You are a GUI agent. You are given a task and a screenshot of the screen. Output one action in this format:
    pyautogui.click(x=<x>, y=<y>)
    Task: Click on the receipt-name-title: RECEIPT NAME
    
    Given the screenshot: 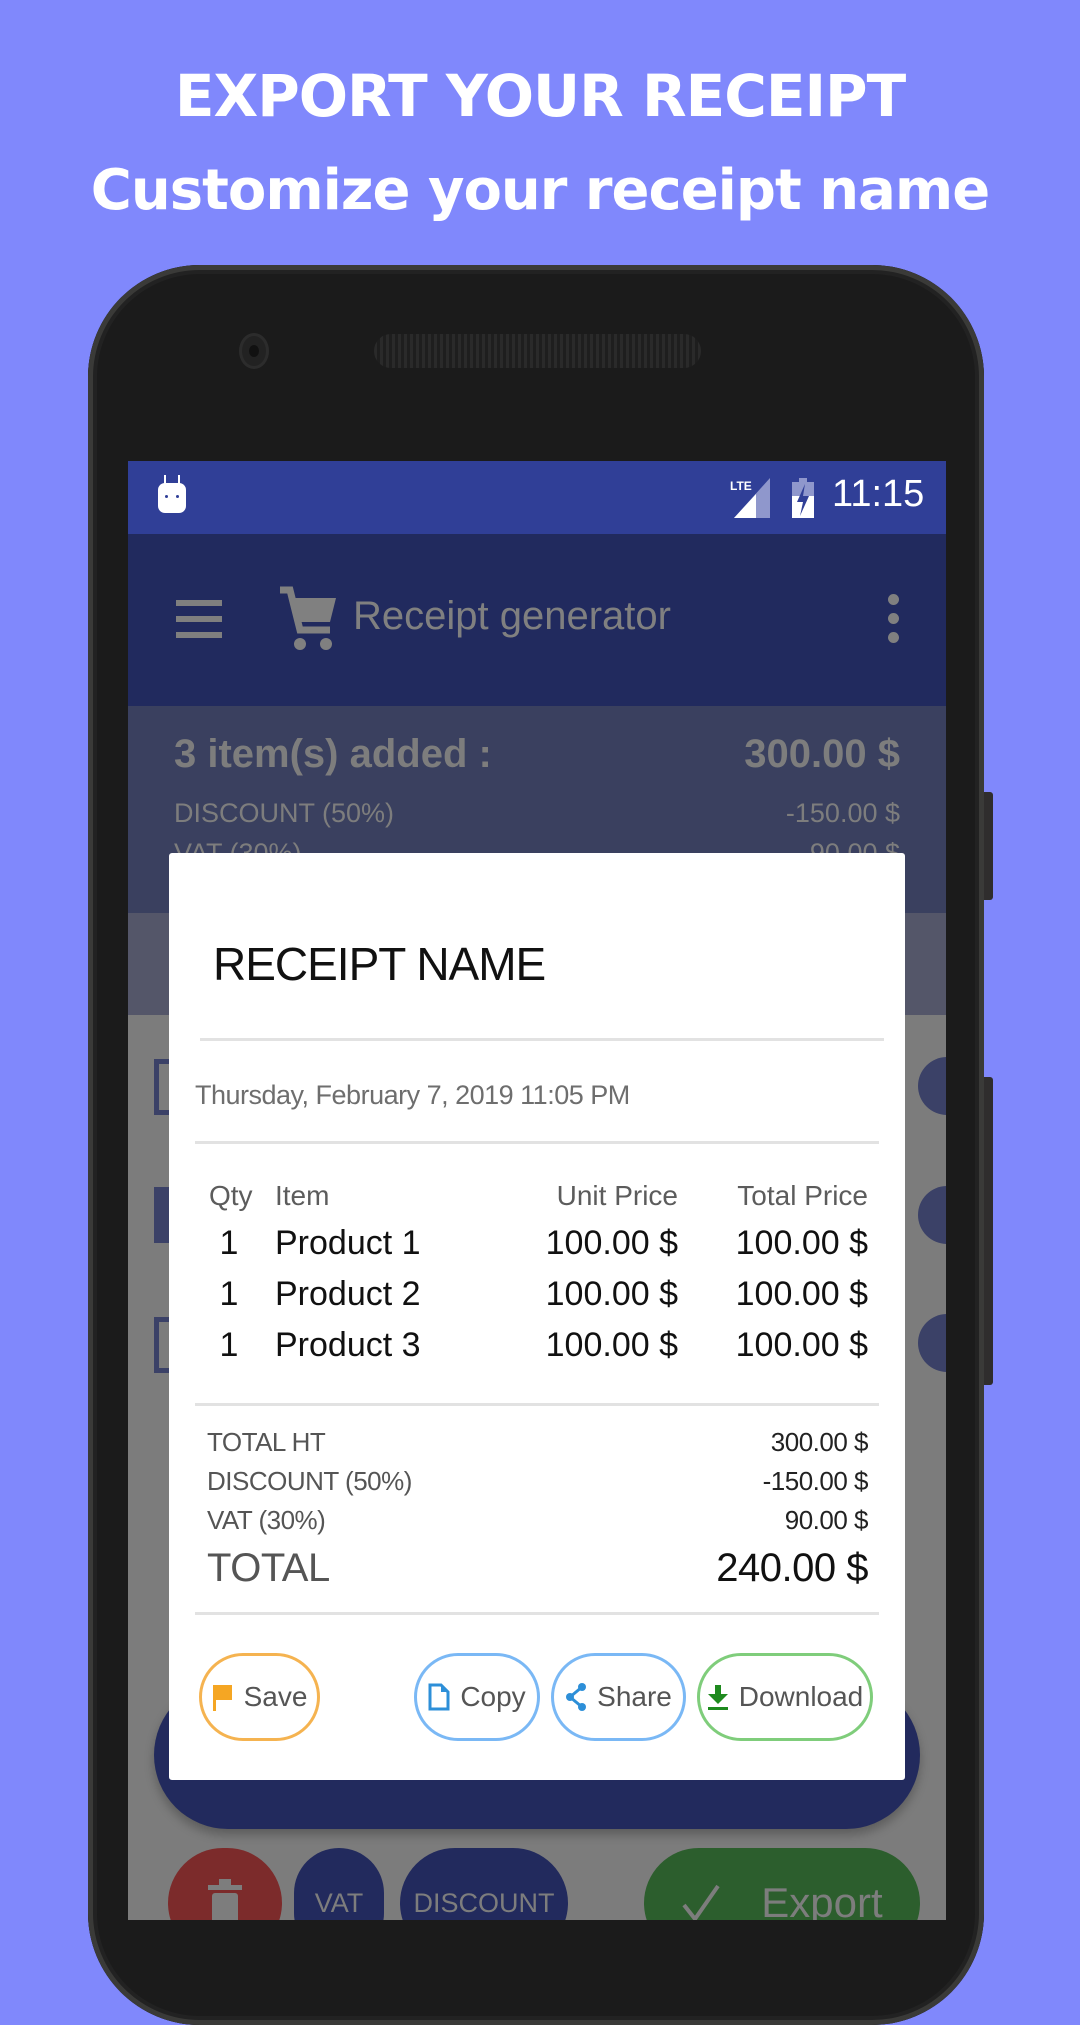 What is the action you would take?
    pyautogui.click(x=379, y=964)
    